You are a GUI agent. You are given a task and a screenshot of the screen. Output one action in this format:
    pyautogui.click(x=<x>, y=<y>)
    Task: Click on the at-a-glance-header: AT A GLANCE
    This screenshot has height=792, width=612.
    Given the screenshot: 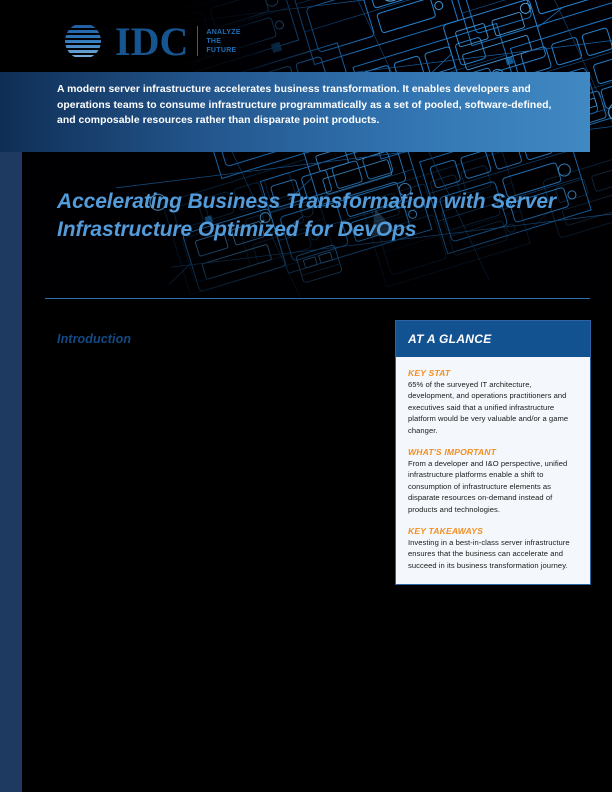 What is the action you would take?
    pyautogui.click(x=493, y=339)
    